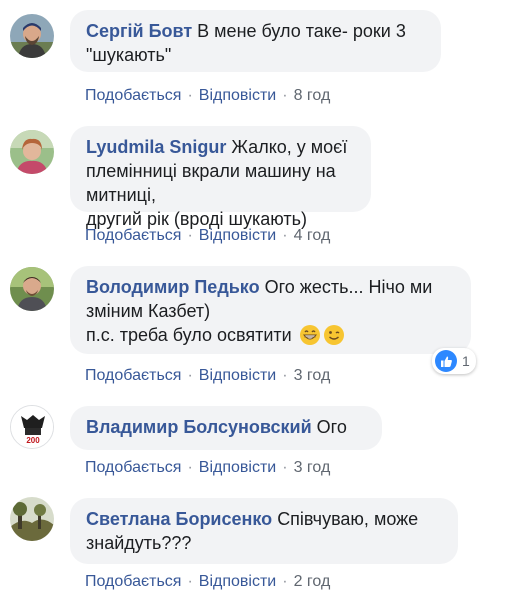 This screenshot has height=605, width=520. What do you see at coordinates (139, 543) in the screenshot?
I see `comment-text-line: знайдуть???` at bounding box center [139, 543].